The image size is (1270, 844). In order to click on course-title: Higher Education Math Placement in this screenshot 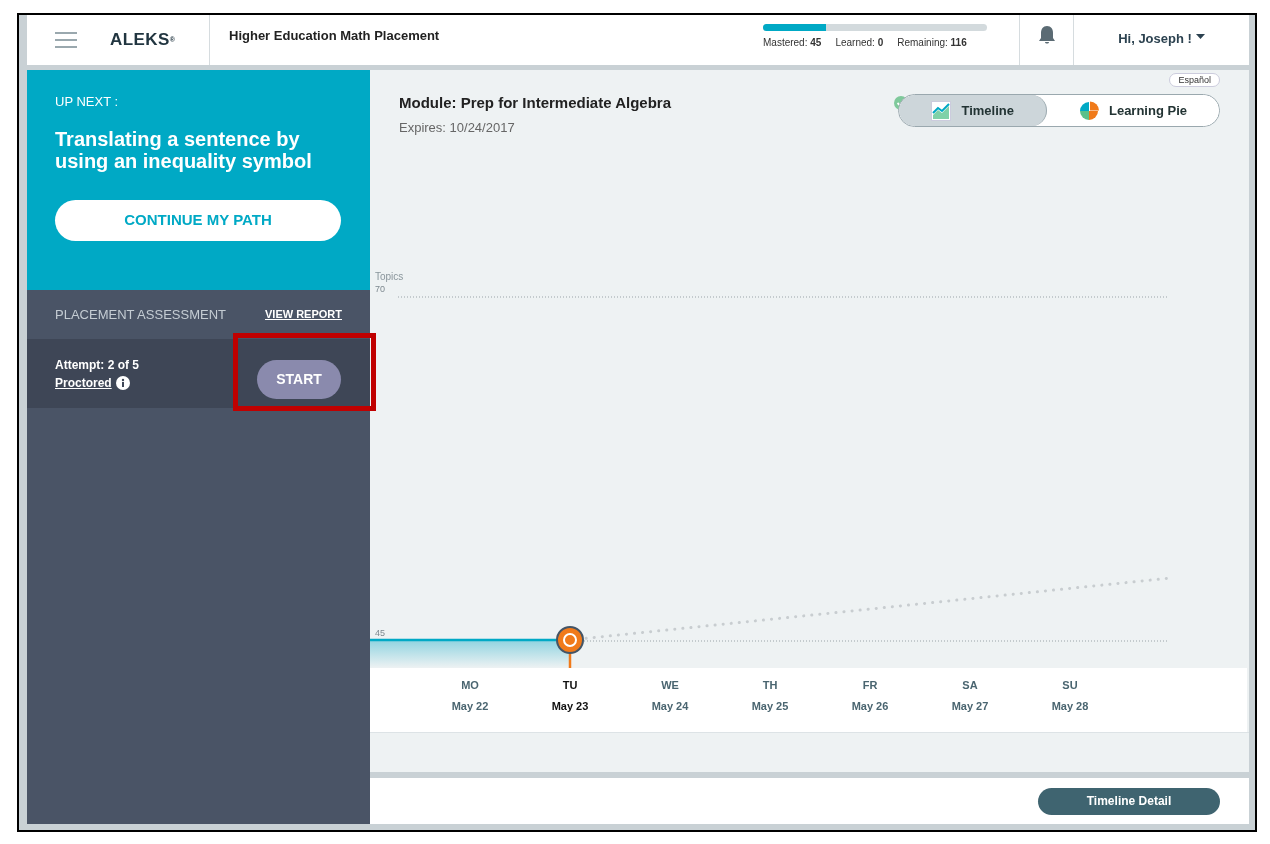, I will do `click(334, 36)`.